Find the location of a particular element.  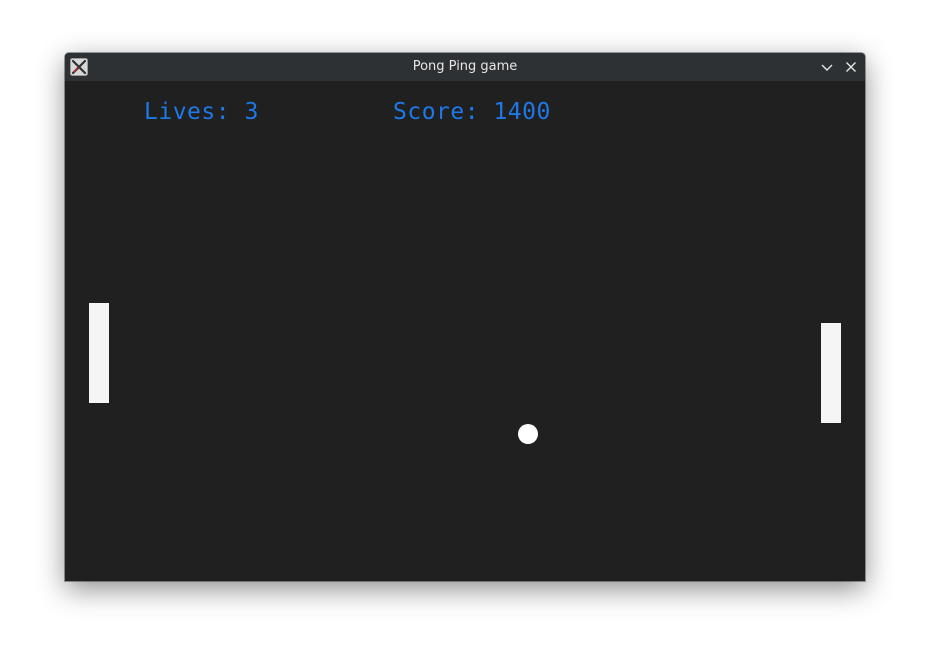

window-title: Pong Ping game is located at coordinates (465, 66).